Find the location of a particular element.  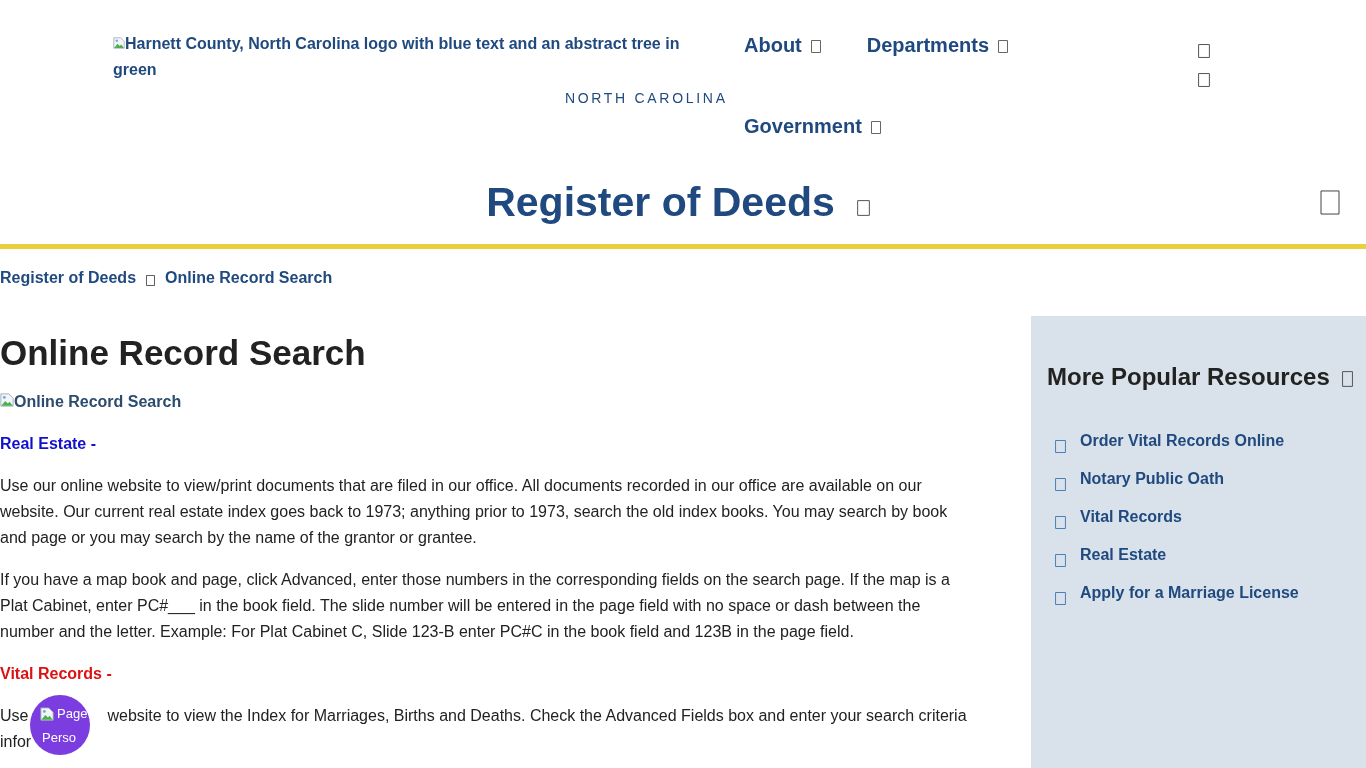

logo-link: Harnett County, North Carolina logo with blue text and an abstract tree in green is located at coordinates (419, 57).